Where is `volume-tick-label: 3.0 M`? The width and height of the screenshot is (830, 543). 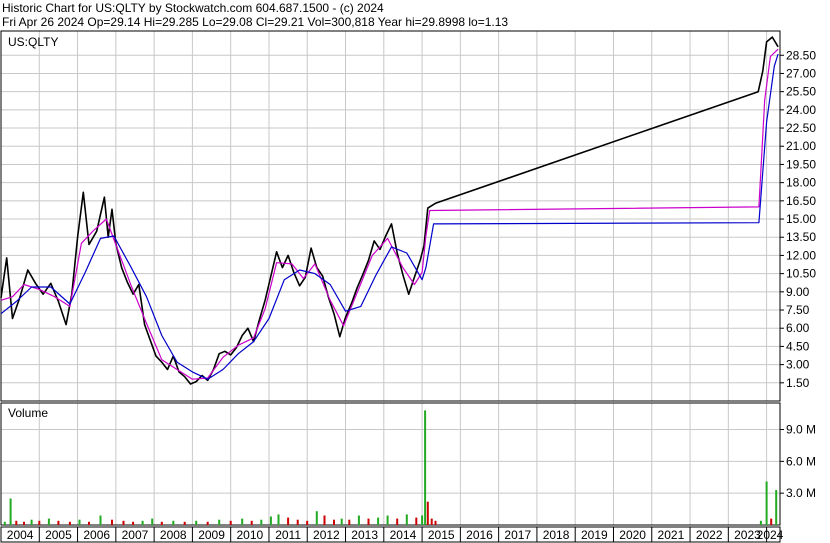
volume-tick-label: 3.0 M is located at coordinates (801, 493).